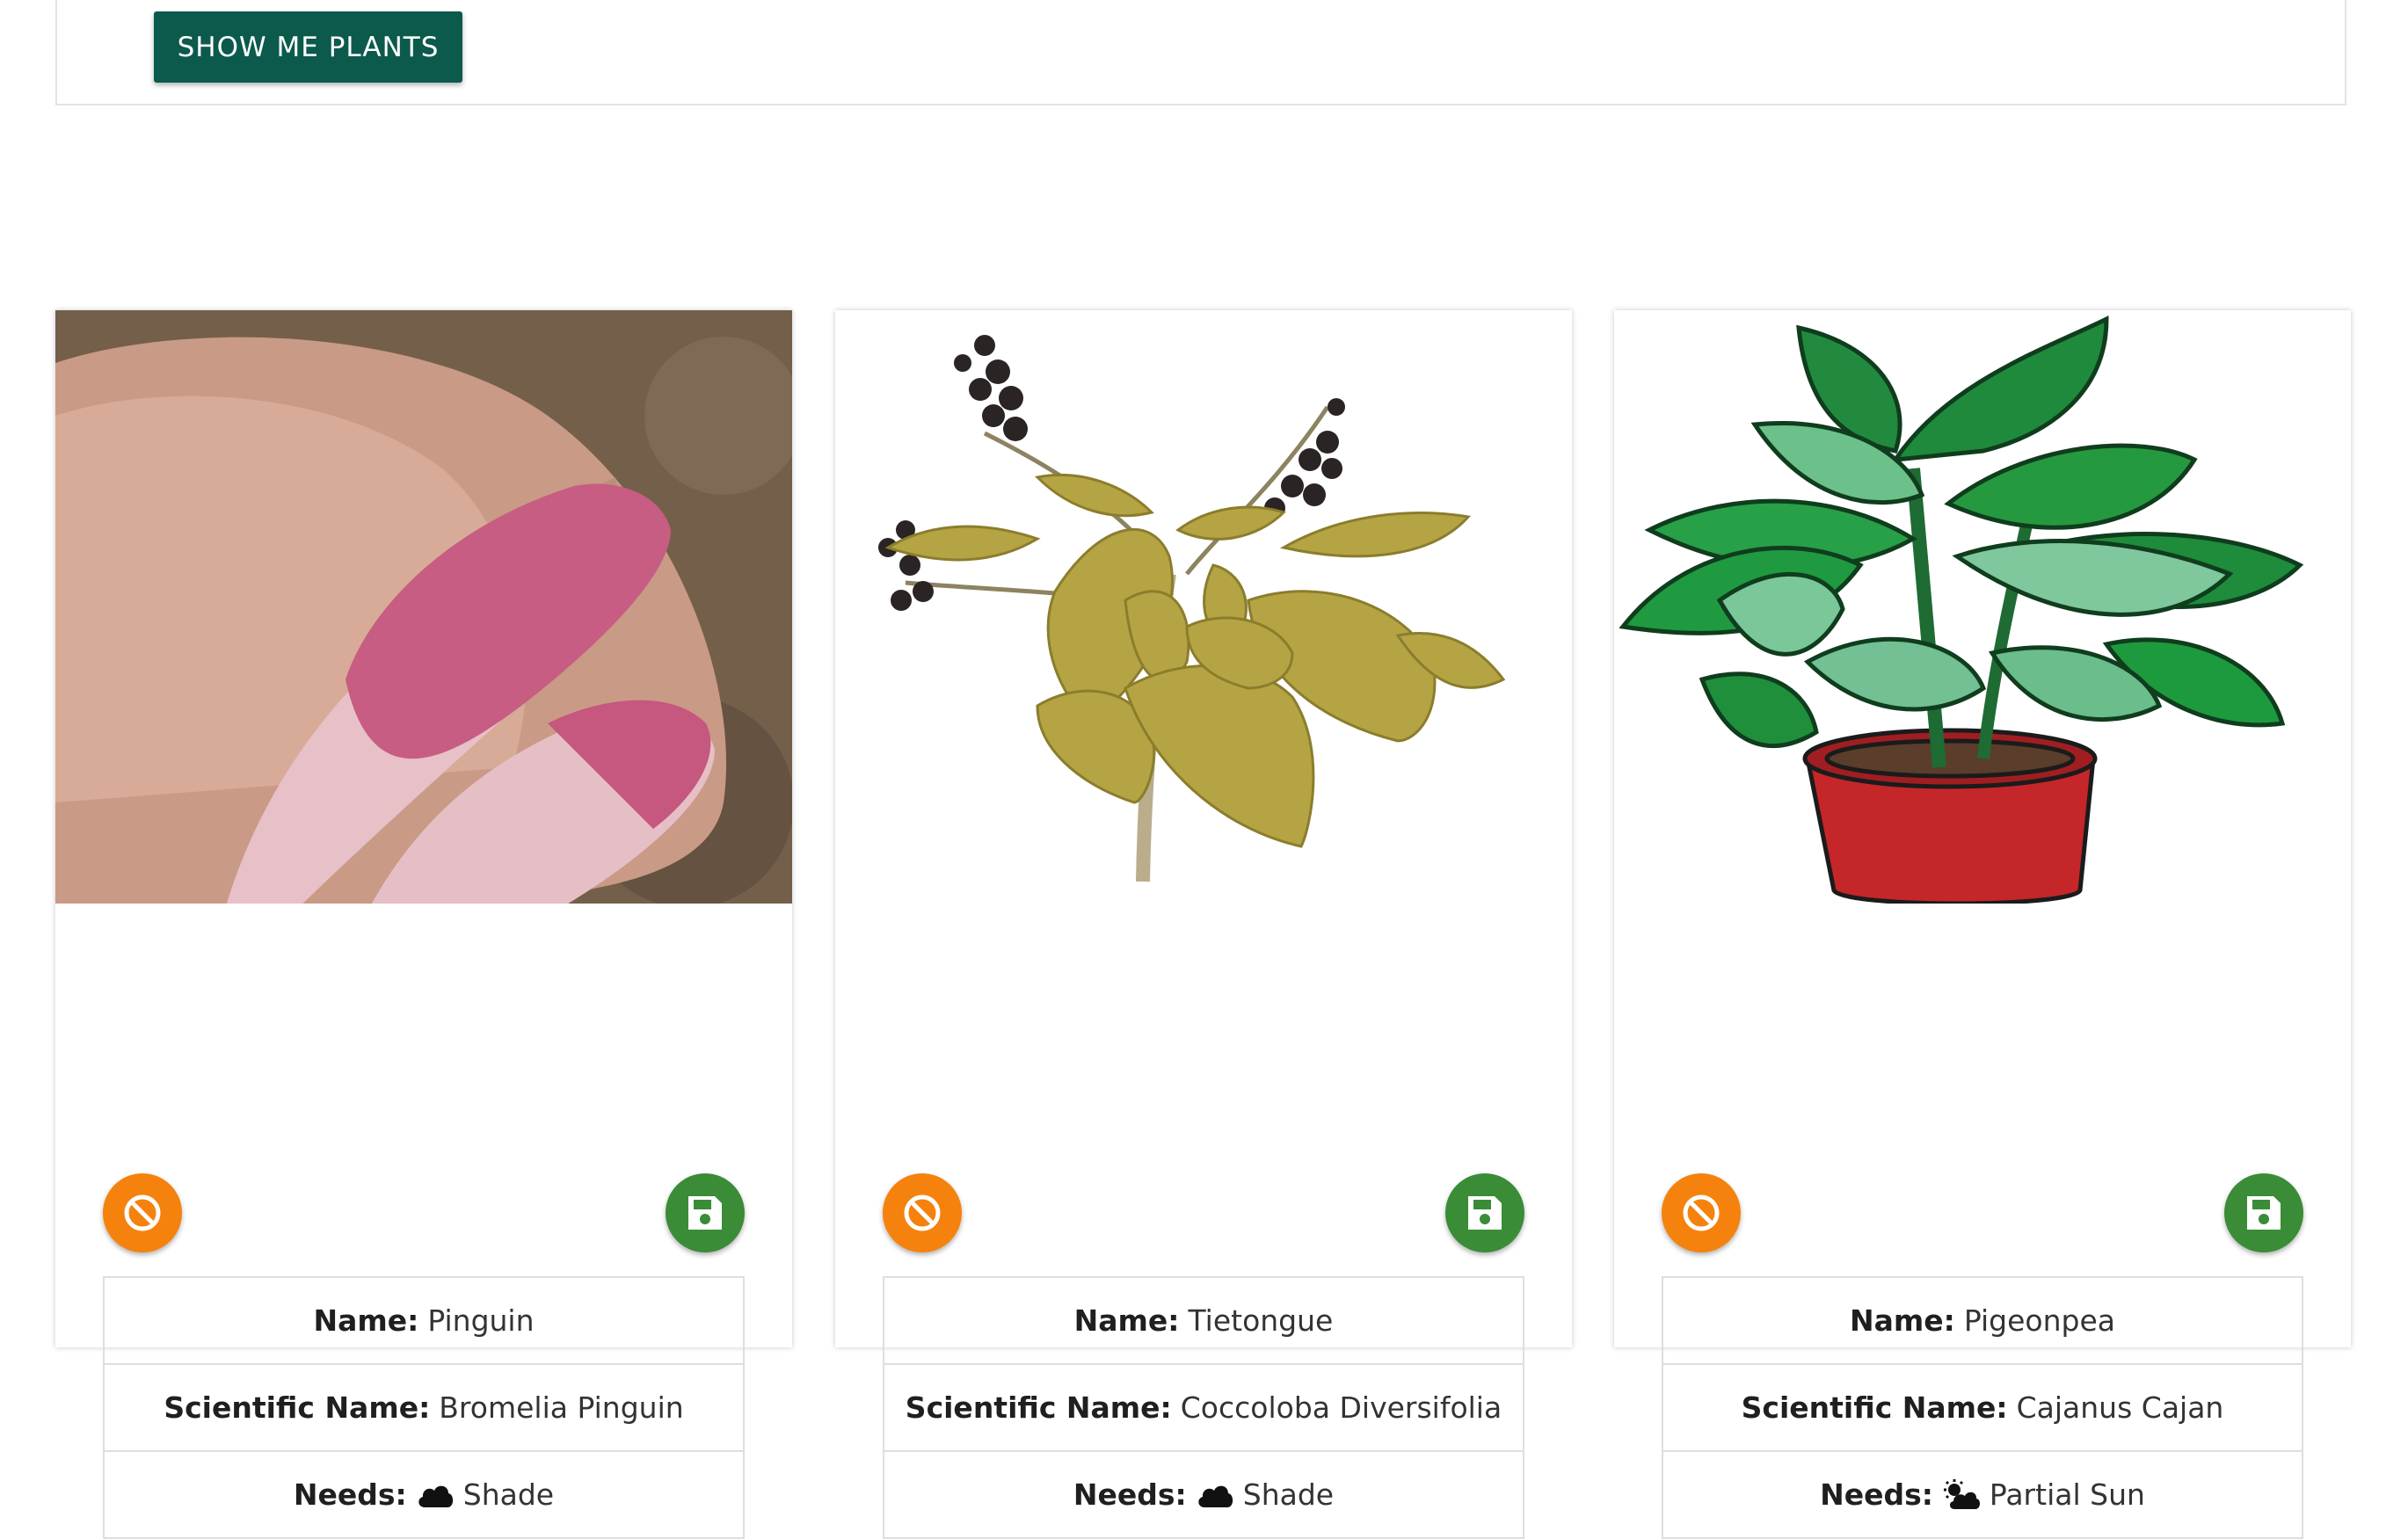 The height and width of the screenshot is (1539, 2408). I want to click on name-row: Name: Tietongue, so click(1203, 1321).